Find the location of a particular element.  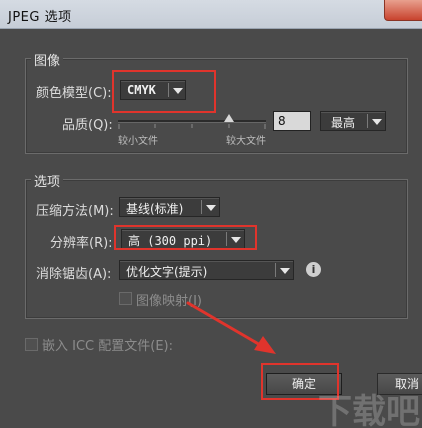

window-title: JPEG 选项 is located at coordinates (40, 17).